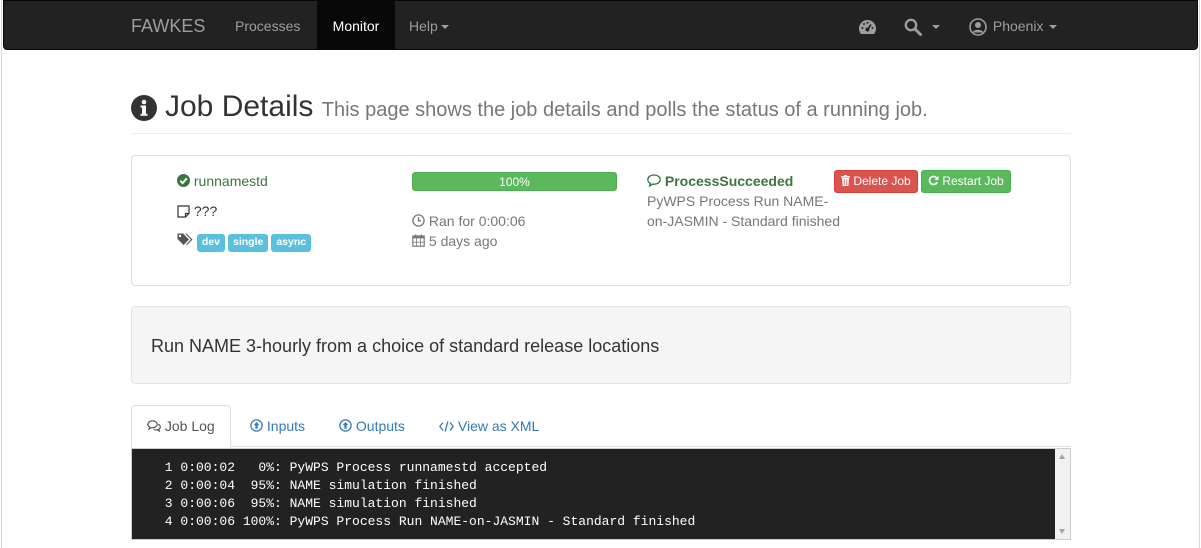 The image size is (1201, 548). What do you see at coordinates (317, 503) in the screenshot?
I see `log-line: 3 0:00:06 95%: NAME simulation finished` at bounding box center [317, 503].